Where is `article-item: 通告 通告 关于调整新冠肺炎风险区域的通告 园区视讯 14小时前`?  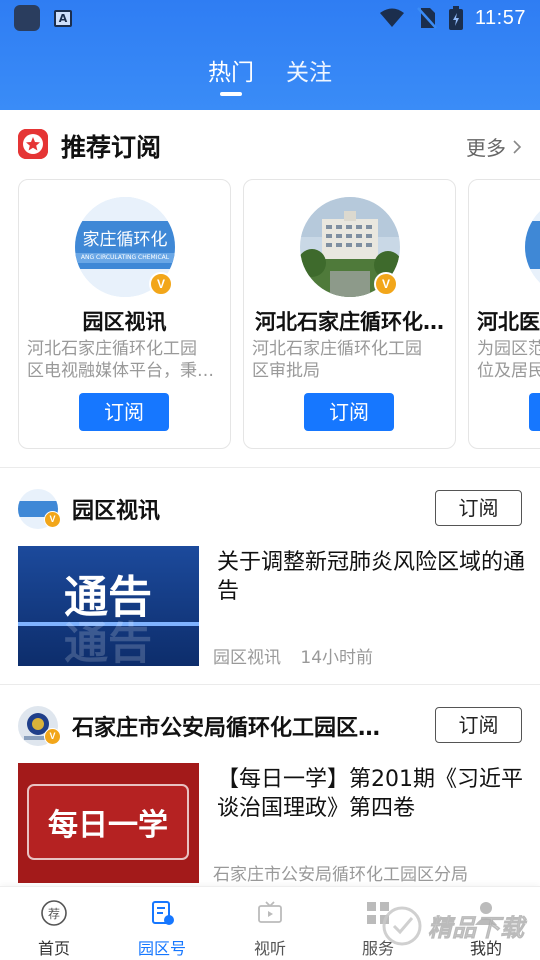
article-item: 通告 通告 关于调整新冠肺炎风险区域的通告 园区视讯 14小时前 is located at coordinates (270, 607).